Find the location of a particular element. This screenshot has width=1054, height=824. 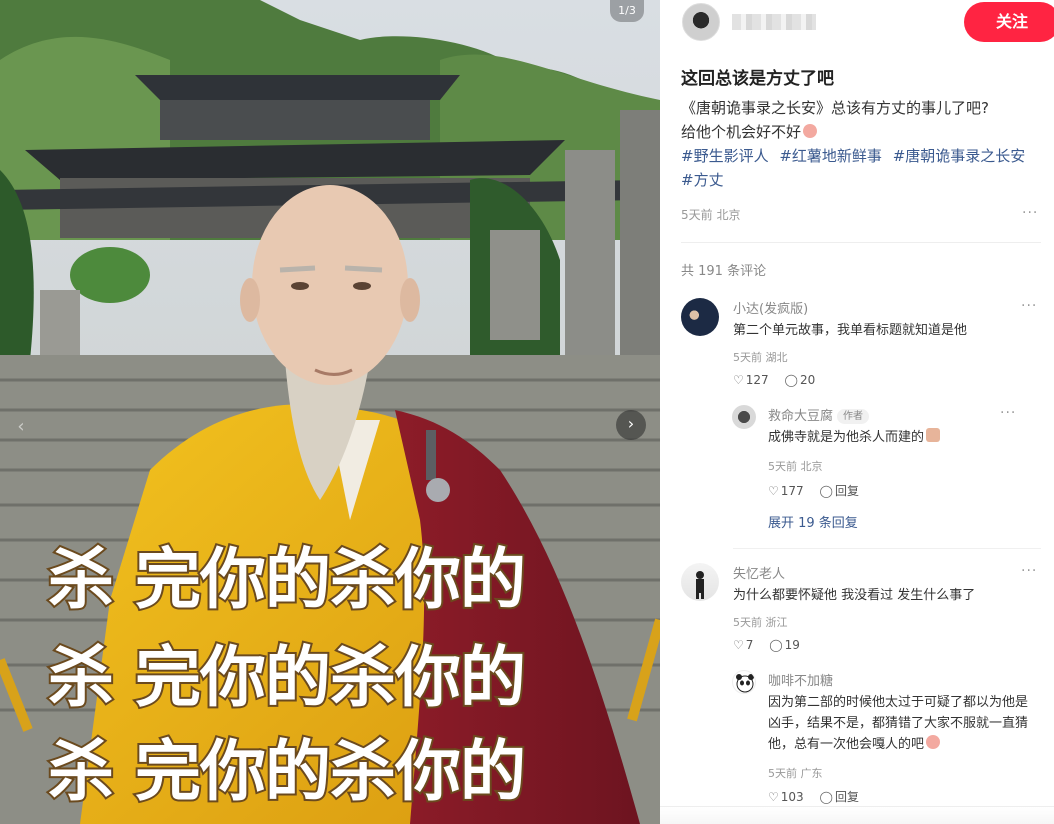

hashtag-row: #野生影评人 #红薯地新鲜事 #唐朝诡事录之长安 is located at coordinates (861, 156).